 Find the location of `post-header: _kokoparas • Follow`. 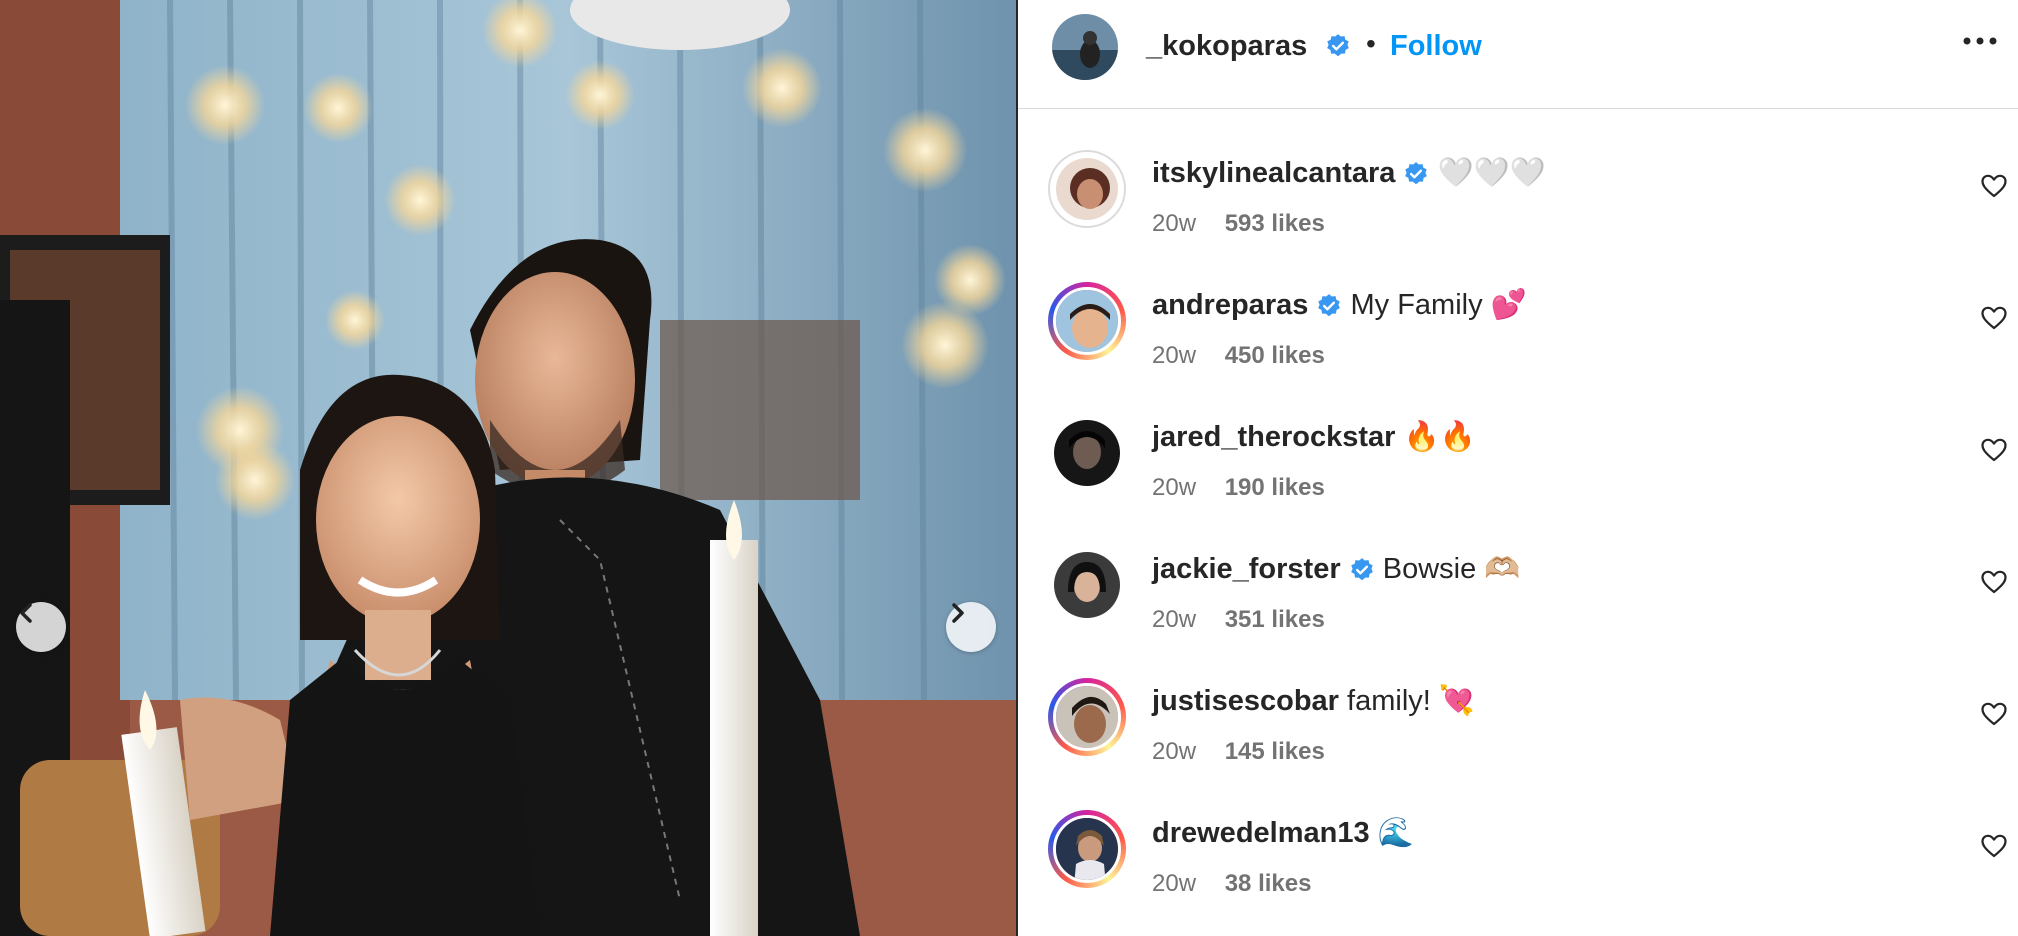

post-header: _kokoparas • Follow is located at coordinates (1518, 54).